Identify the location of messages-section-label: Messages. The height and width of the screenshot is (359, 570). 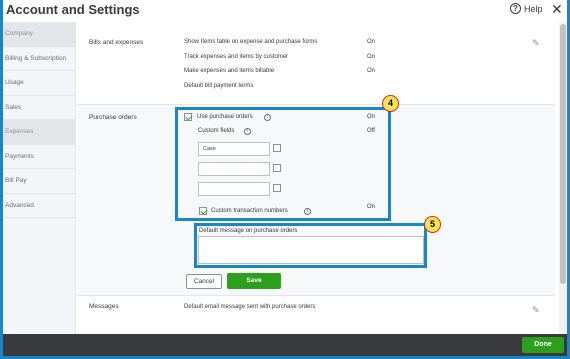
(104, 306).